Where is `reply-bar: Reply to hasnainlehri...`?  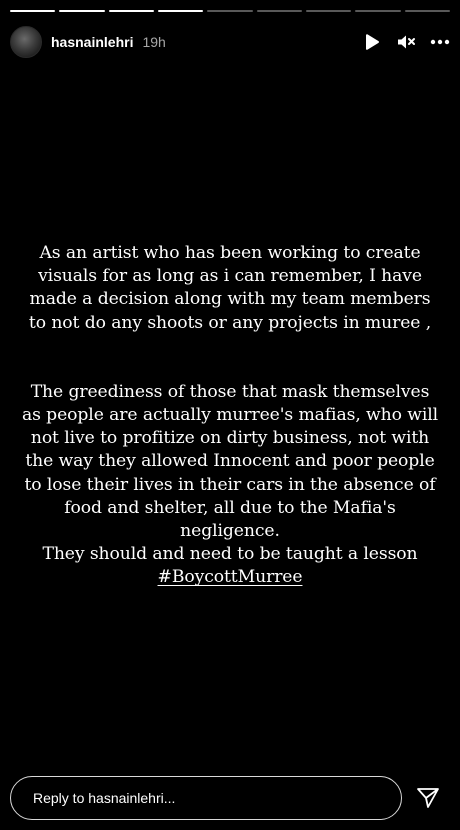 reply-bar: Reply to hasnainlehri... is located at coordinates (230, 798).